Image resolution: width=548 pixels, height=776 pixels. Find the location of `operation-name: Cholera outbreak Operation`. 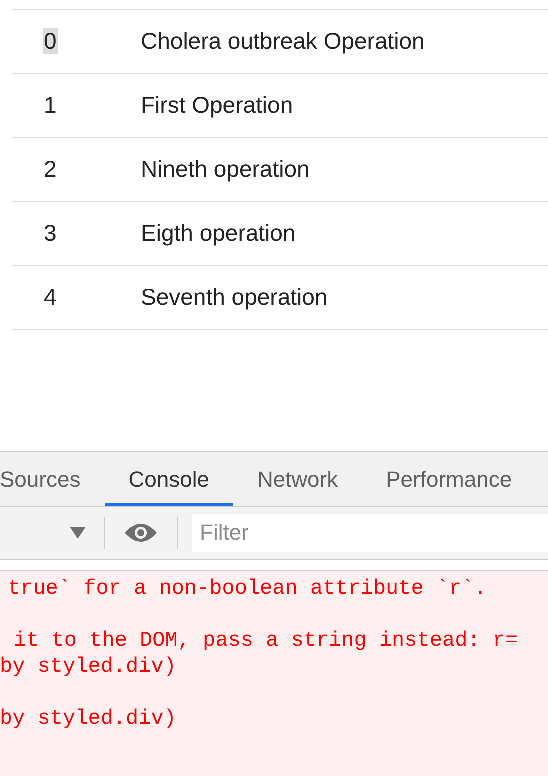

operation-name: Cholera outbreak Operation is located at coordinates (283, 41).